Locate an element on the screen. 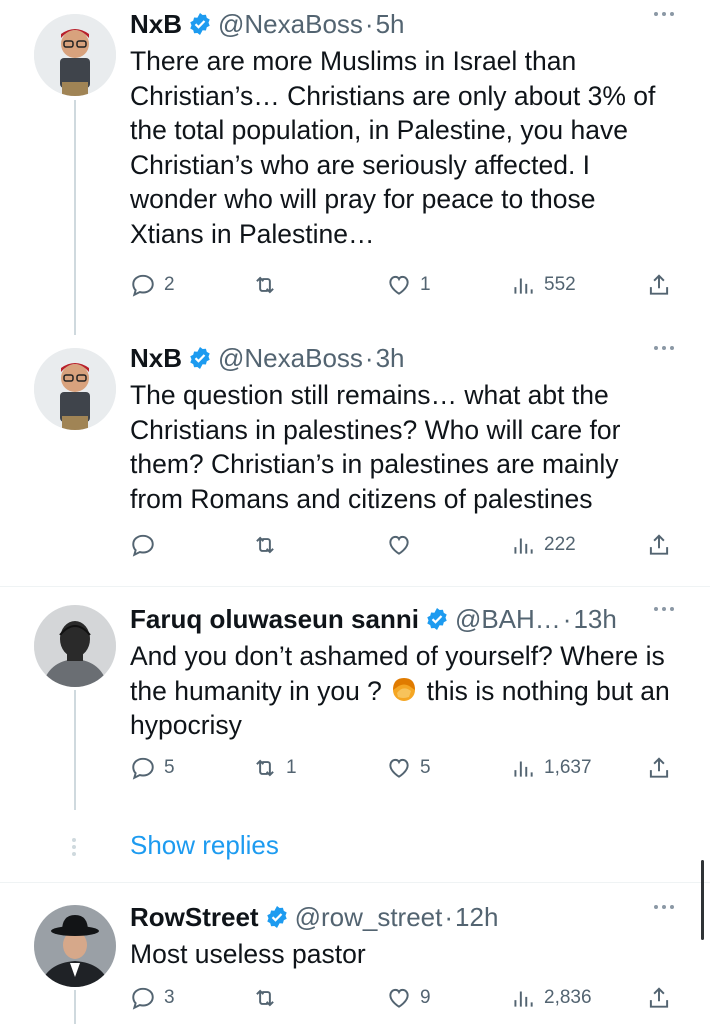 Image resolution: width=710 pixels, height=1024 pixels. like-button: 9 is located at coordinates (408, 998).